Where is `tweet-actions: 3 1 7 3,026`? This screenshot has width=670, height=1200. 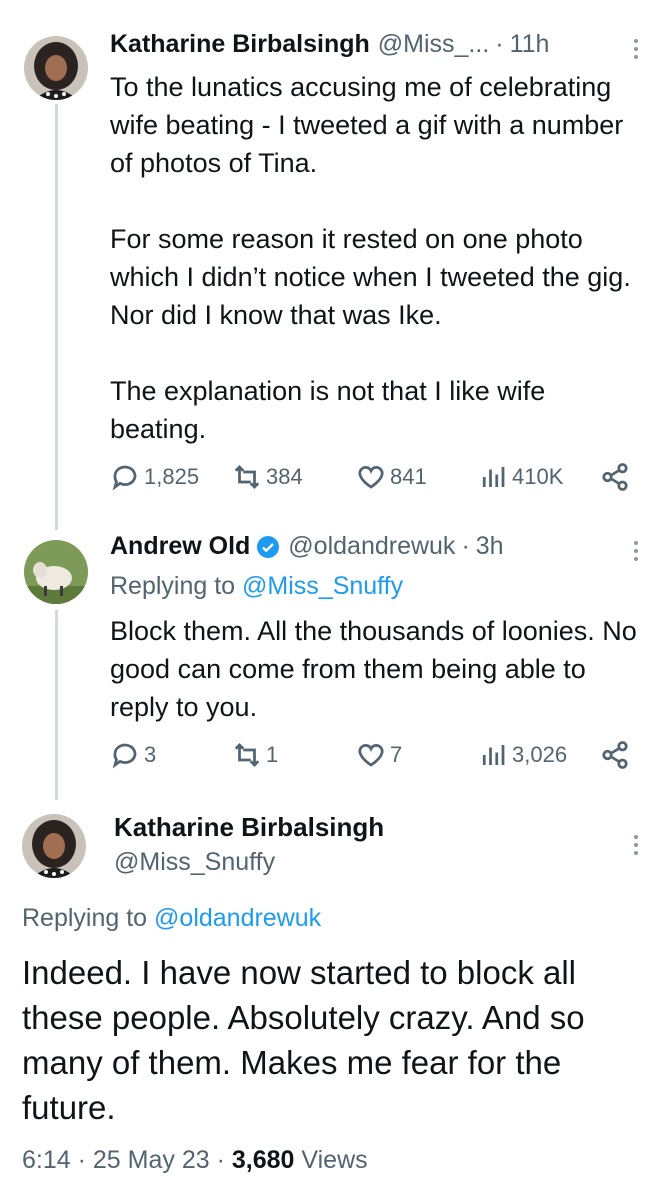 tweet-actions: 3 1 7 3,026 is located at coordinates (373, 758).